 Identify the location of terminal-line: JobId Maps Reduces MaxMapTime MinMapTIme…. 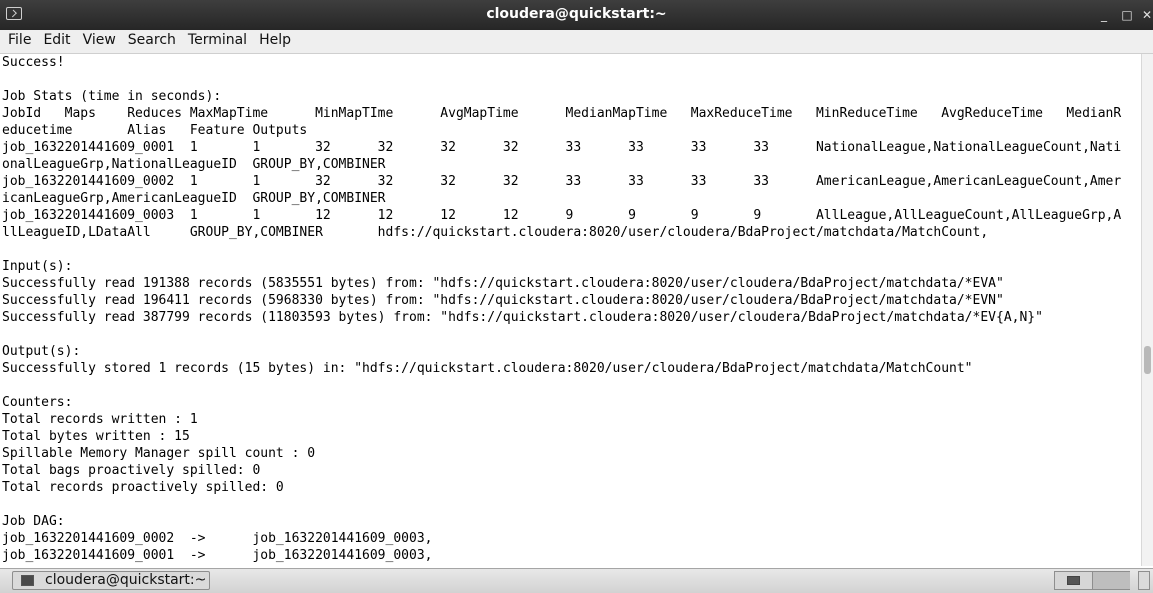
(562, 113).